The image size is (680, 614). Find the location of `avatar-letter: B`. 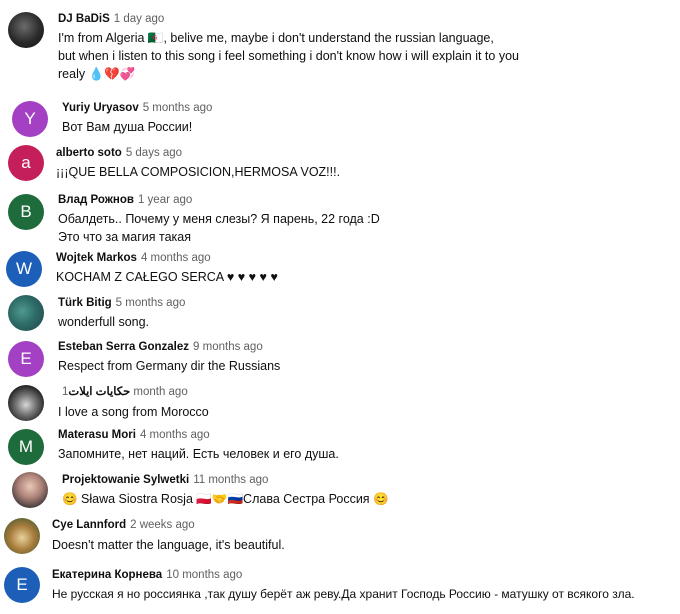

avatar-letter: B is located at coordinates (26, 211).